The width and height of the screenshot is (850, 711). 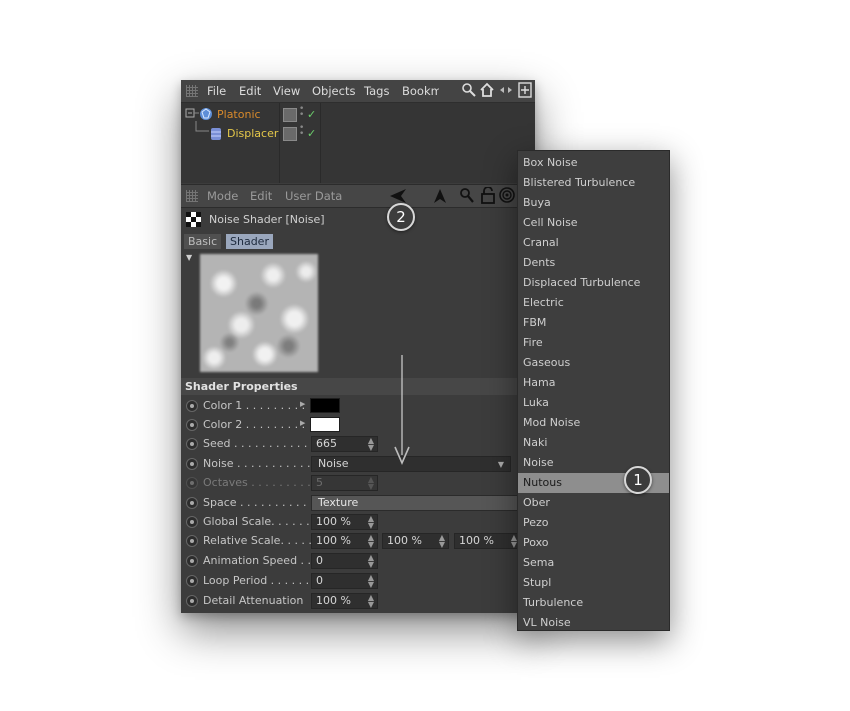 I want to click on property-label: Seed . . . . . . . . . . . . ., so click(x=262, y=443).